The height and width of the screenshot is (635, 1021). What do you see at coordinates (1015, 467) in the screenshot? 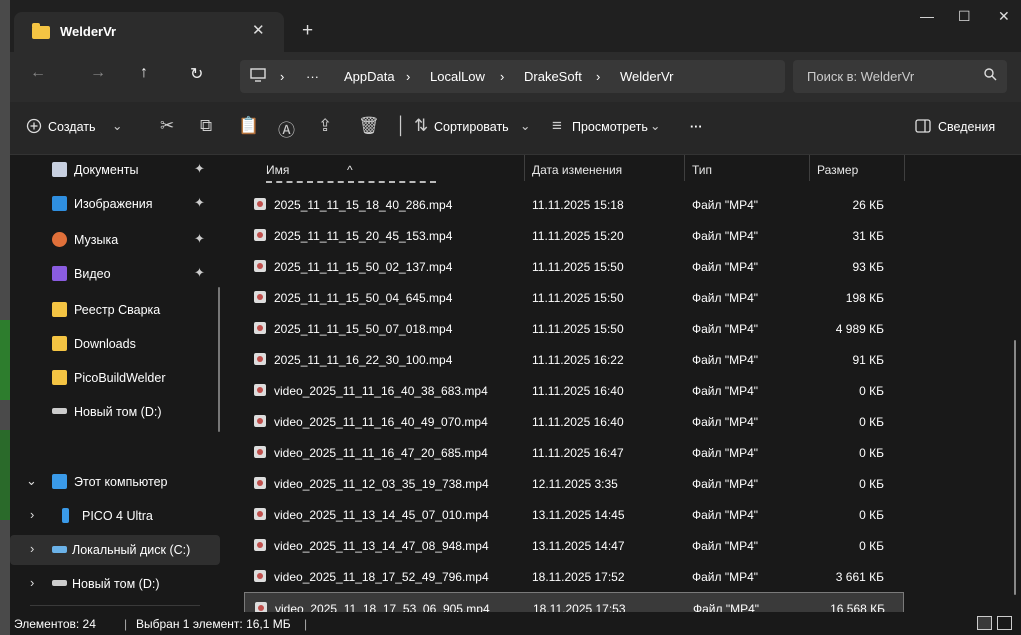
I see `file-list-scrollbar` at bounding box center [1015, 467].